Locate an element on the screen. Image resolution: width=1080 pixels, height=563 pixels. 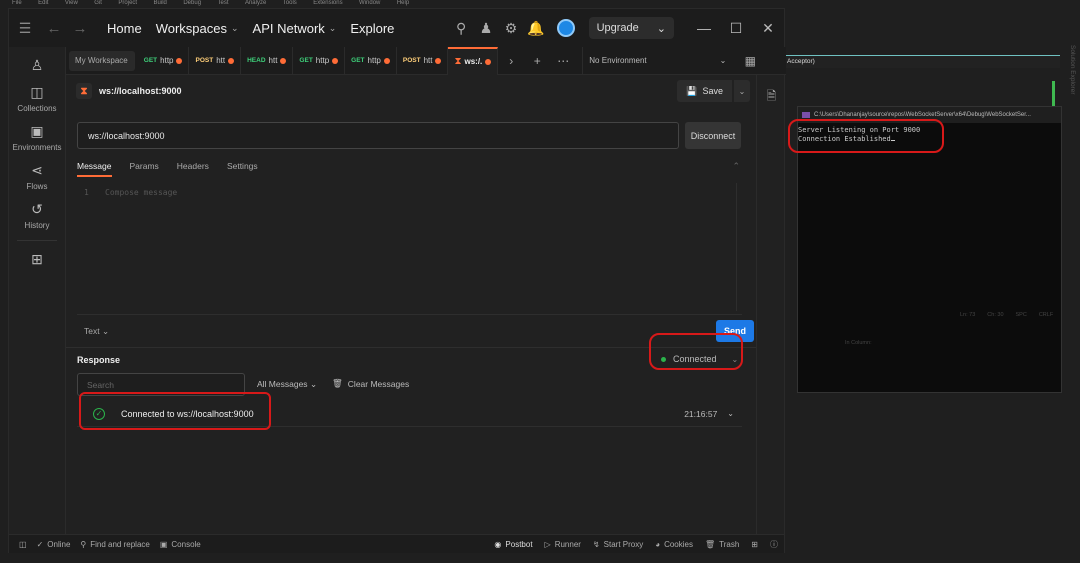
forward-arrow-icon: → is located at coordinates (80, 28).